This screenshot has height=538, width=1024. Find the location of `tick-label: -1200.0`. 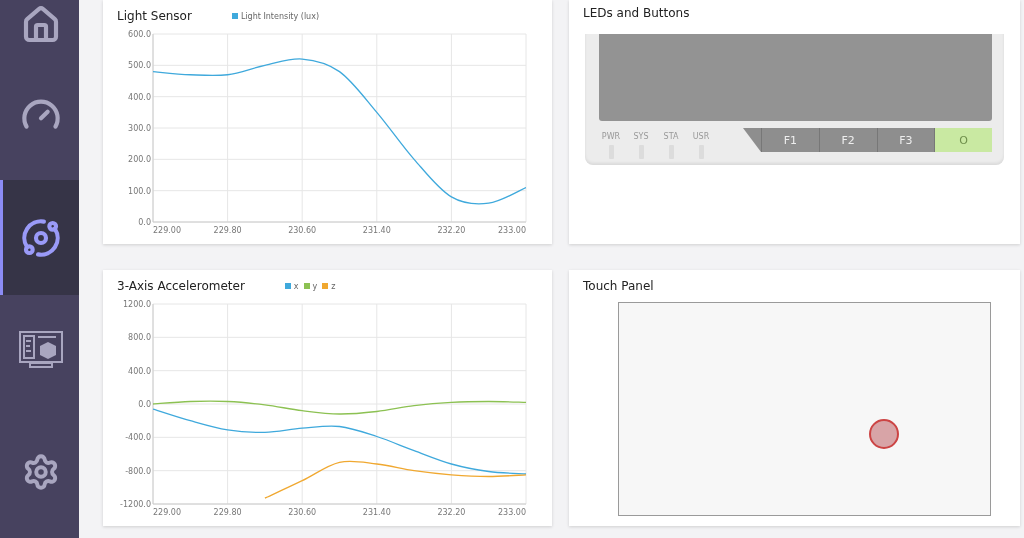

tick-label: -1200.0 is located at coordinates (135, 504).